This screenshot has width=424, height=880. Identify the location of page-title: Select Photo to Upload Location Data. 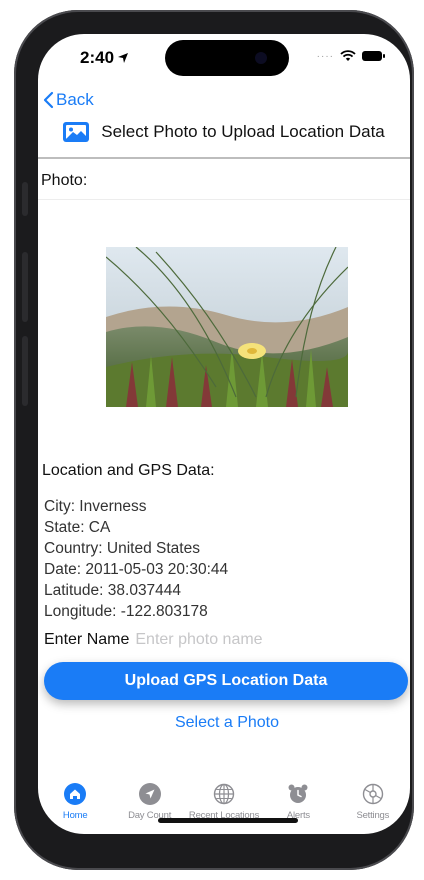
(243, 131).